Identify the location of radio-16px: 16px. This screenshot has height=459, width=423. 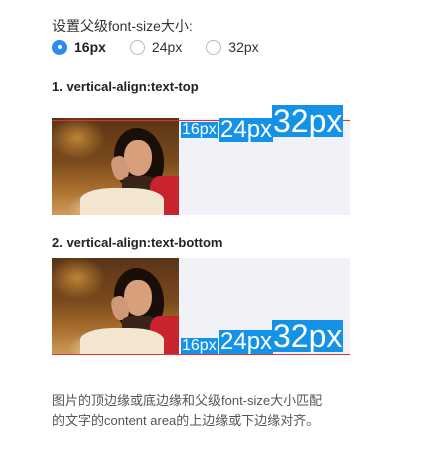
(79, 47).